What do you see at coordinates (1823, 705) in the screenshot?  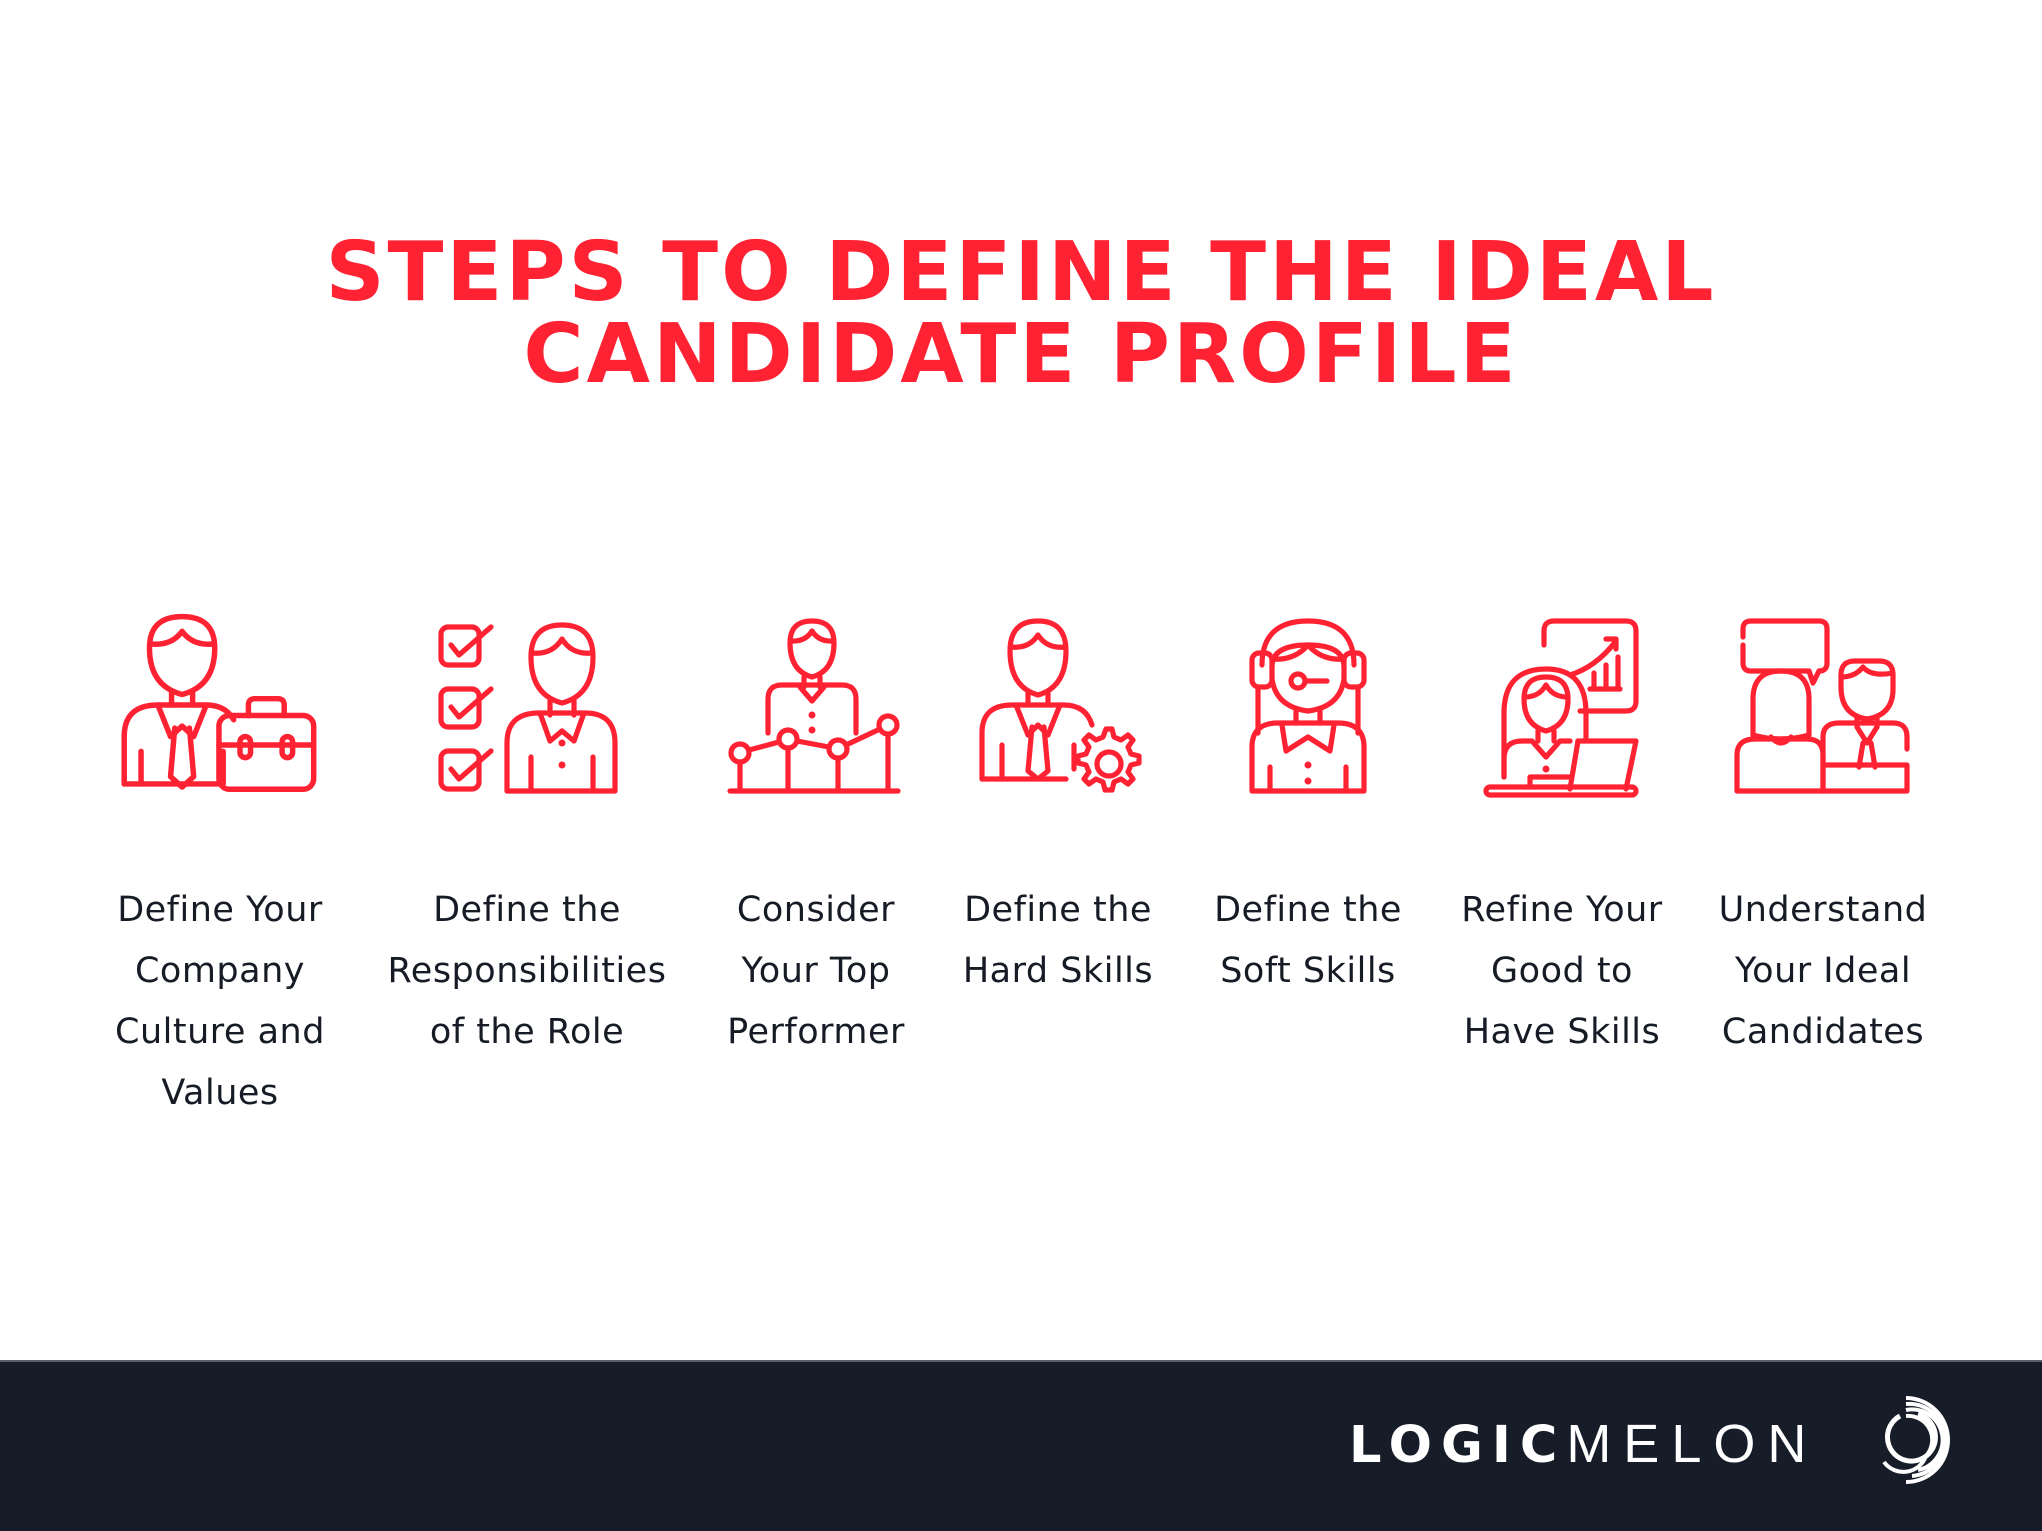 I see `interview-conversation-icon` at bounding box center [1823, 705].